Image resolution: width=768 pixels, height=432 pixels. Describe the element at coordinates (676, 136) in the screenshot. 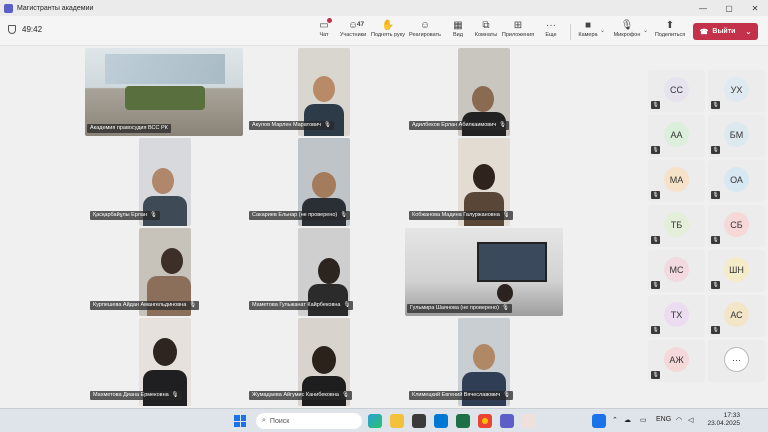

I see `participant-avatar-tile: АА 🎙` at that location.